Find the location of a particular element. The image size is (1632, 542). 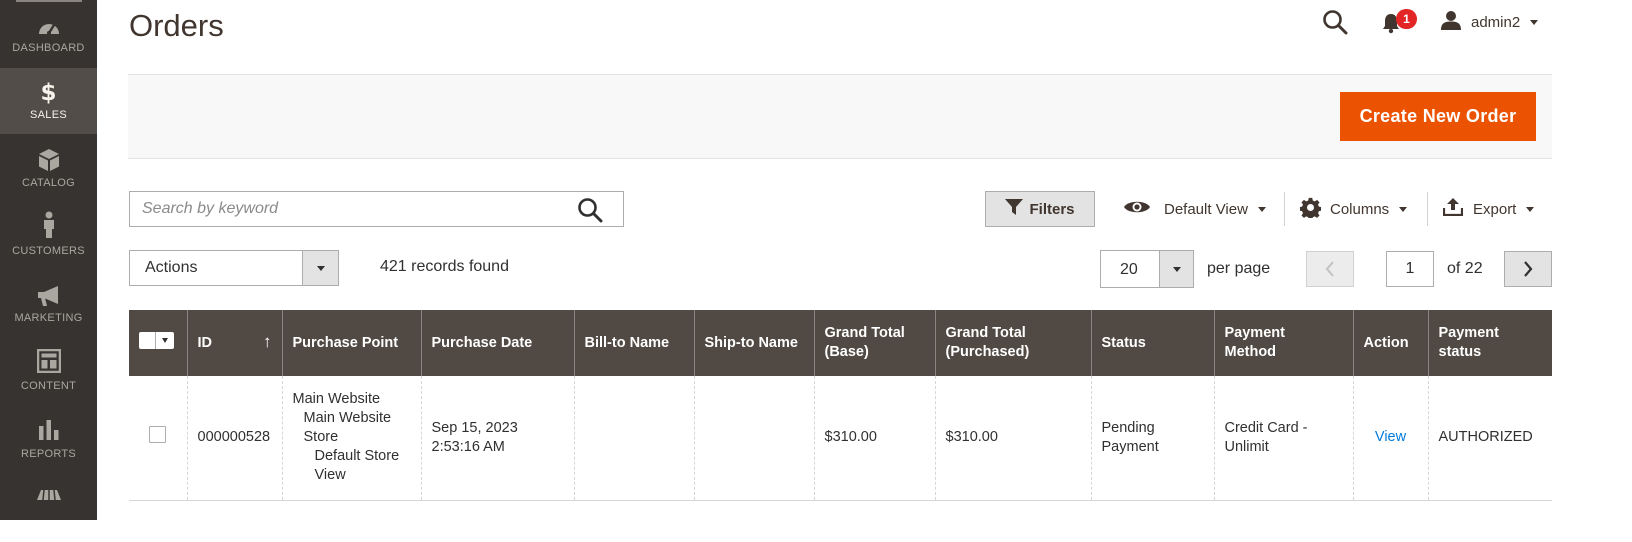

column-header-payment-method: Payment Method is located at coordinates (1283, 343).